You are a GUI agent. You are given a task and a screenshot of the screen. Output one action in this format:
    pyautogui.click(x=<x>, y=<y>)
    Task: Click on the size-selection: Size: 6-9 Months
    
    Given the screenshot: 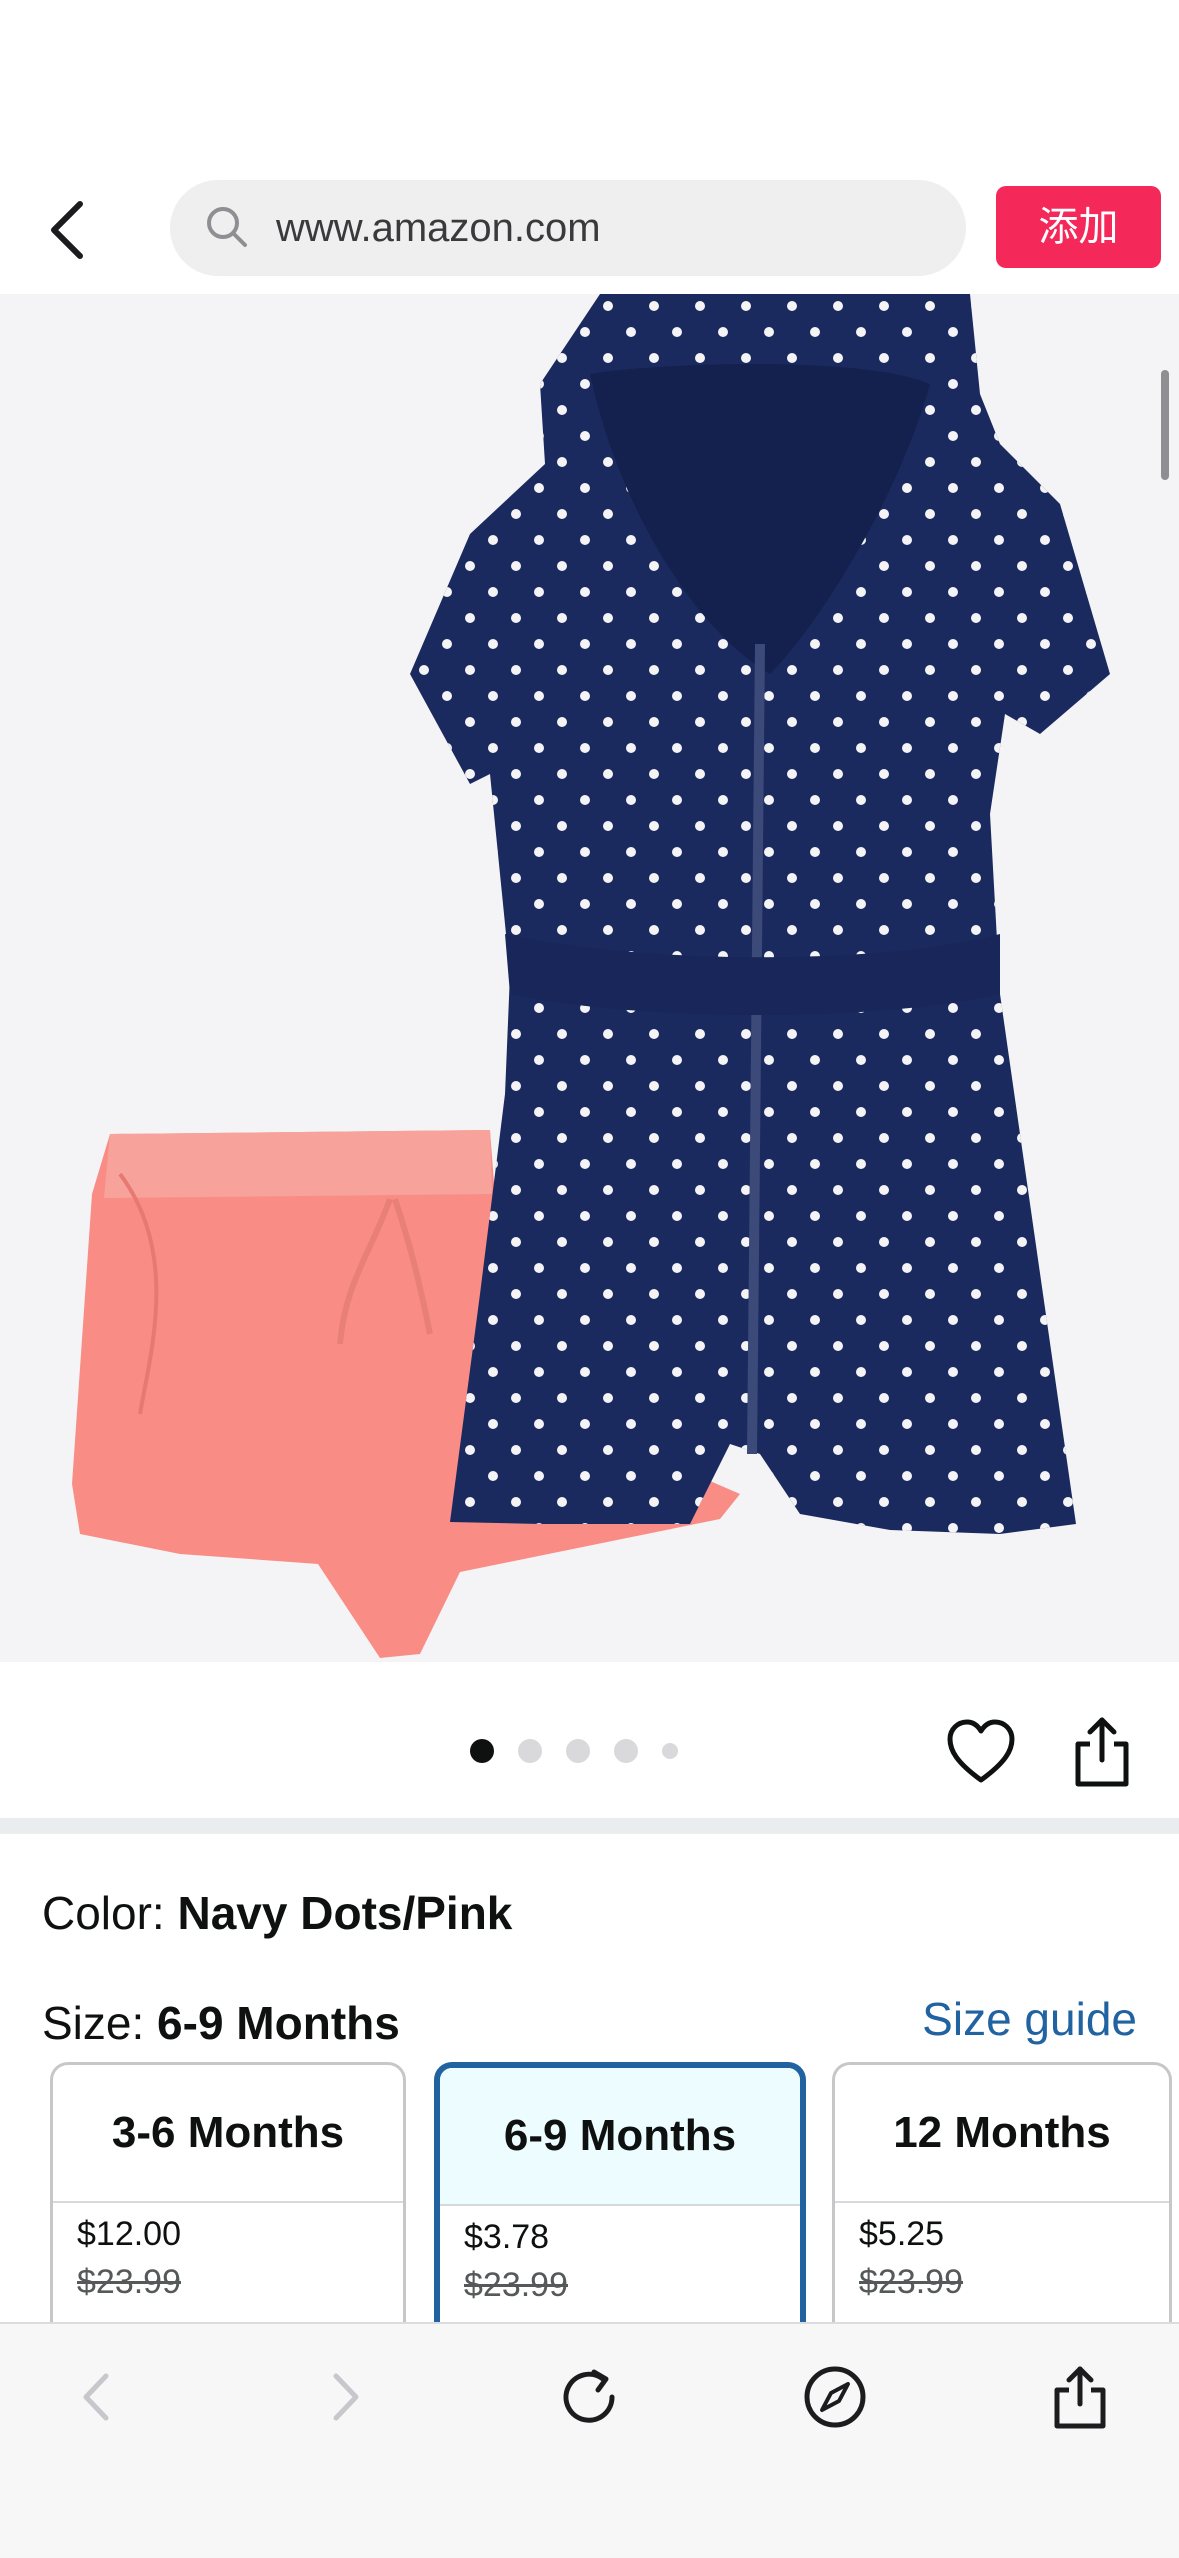 What is the action you would take?
    pyautogui.click(x=221, y=2023)
    